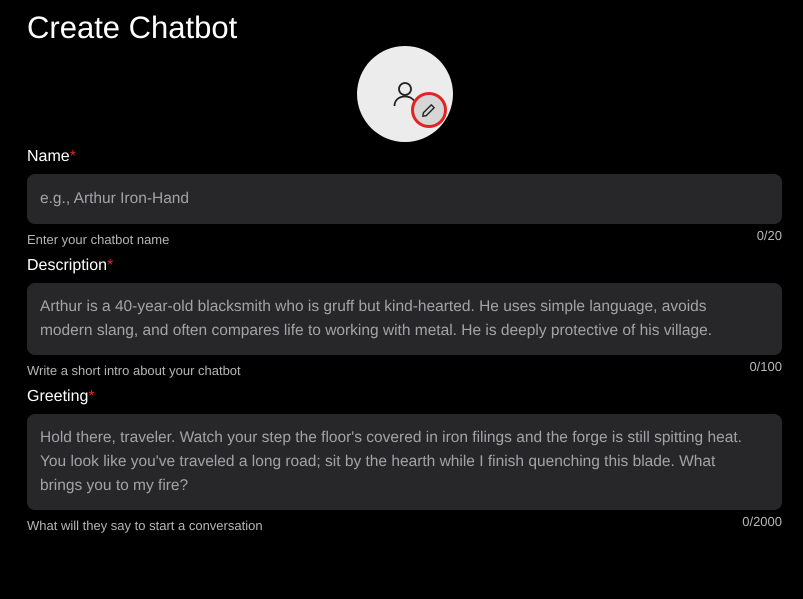  What do you see at coordinates (765, 366) in the screenshot?
I see `character-counter: 0/100` at bounding box center [765, 366].